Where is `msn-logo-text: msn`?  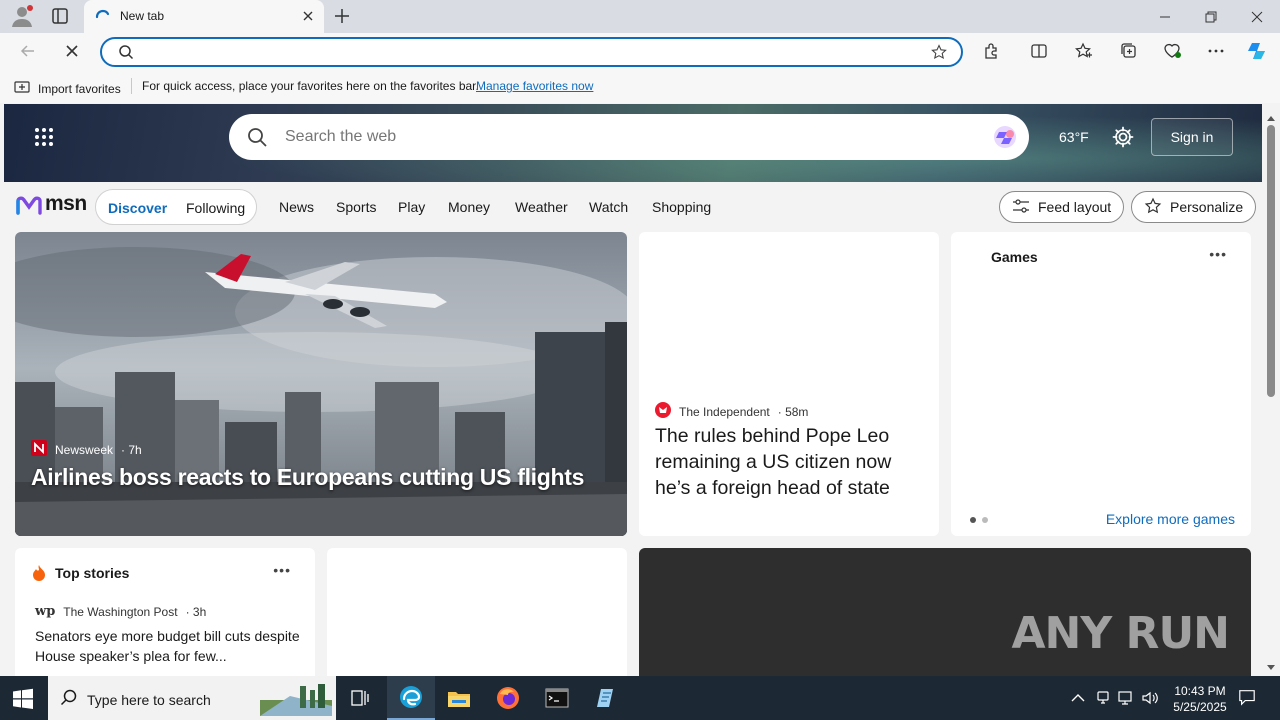
msn-logo-text: msn is located at coordinates (66, 203).